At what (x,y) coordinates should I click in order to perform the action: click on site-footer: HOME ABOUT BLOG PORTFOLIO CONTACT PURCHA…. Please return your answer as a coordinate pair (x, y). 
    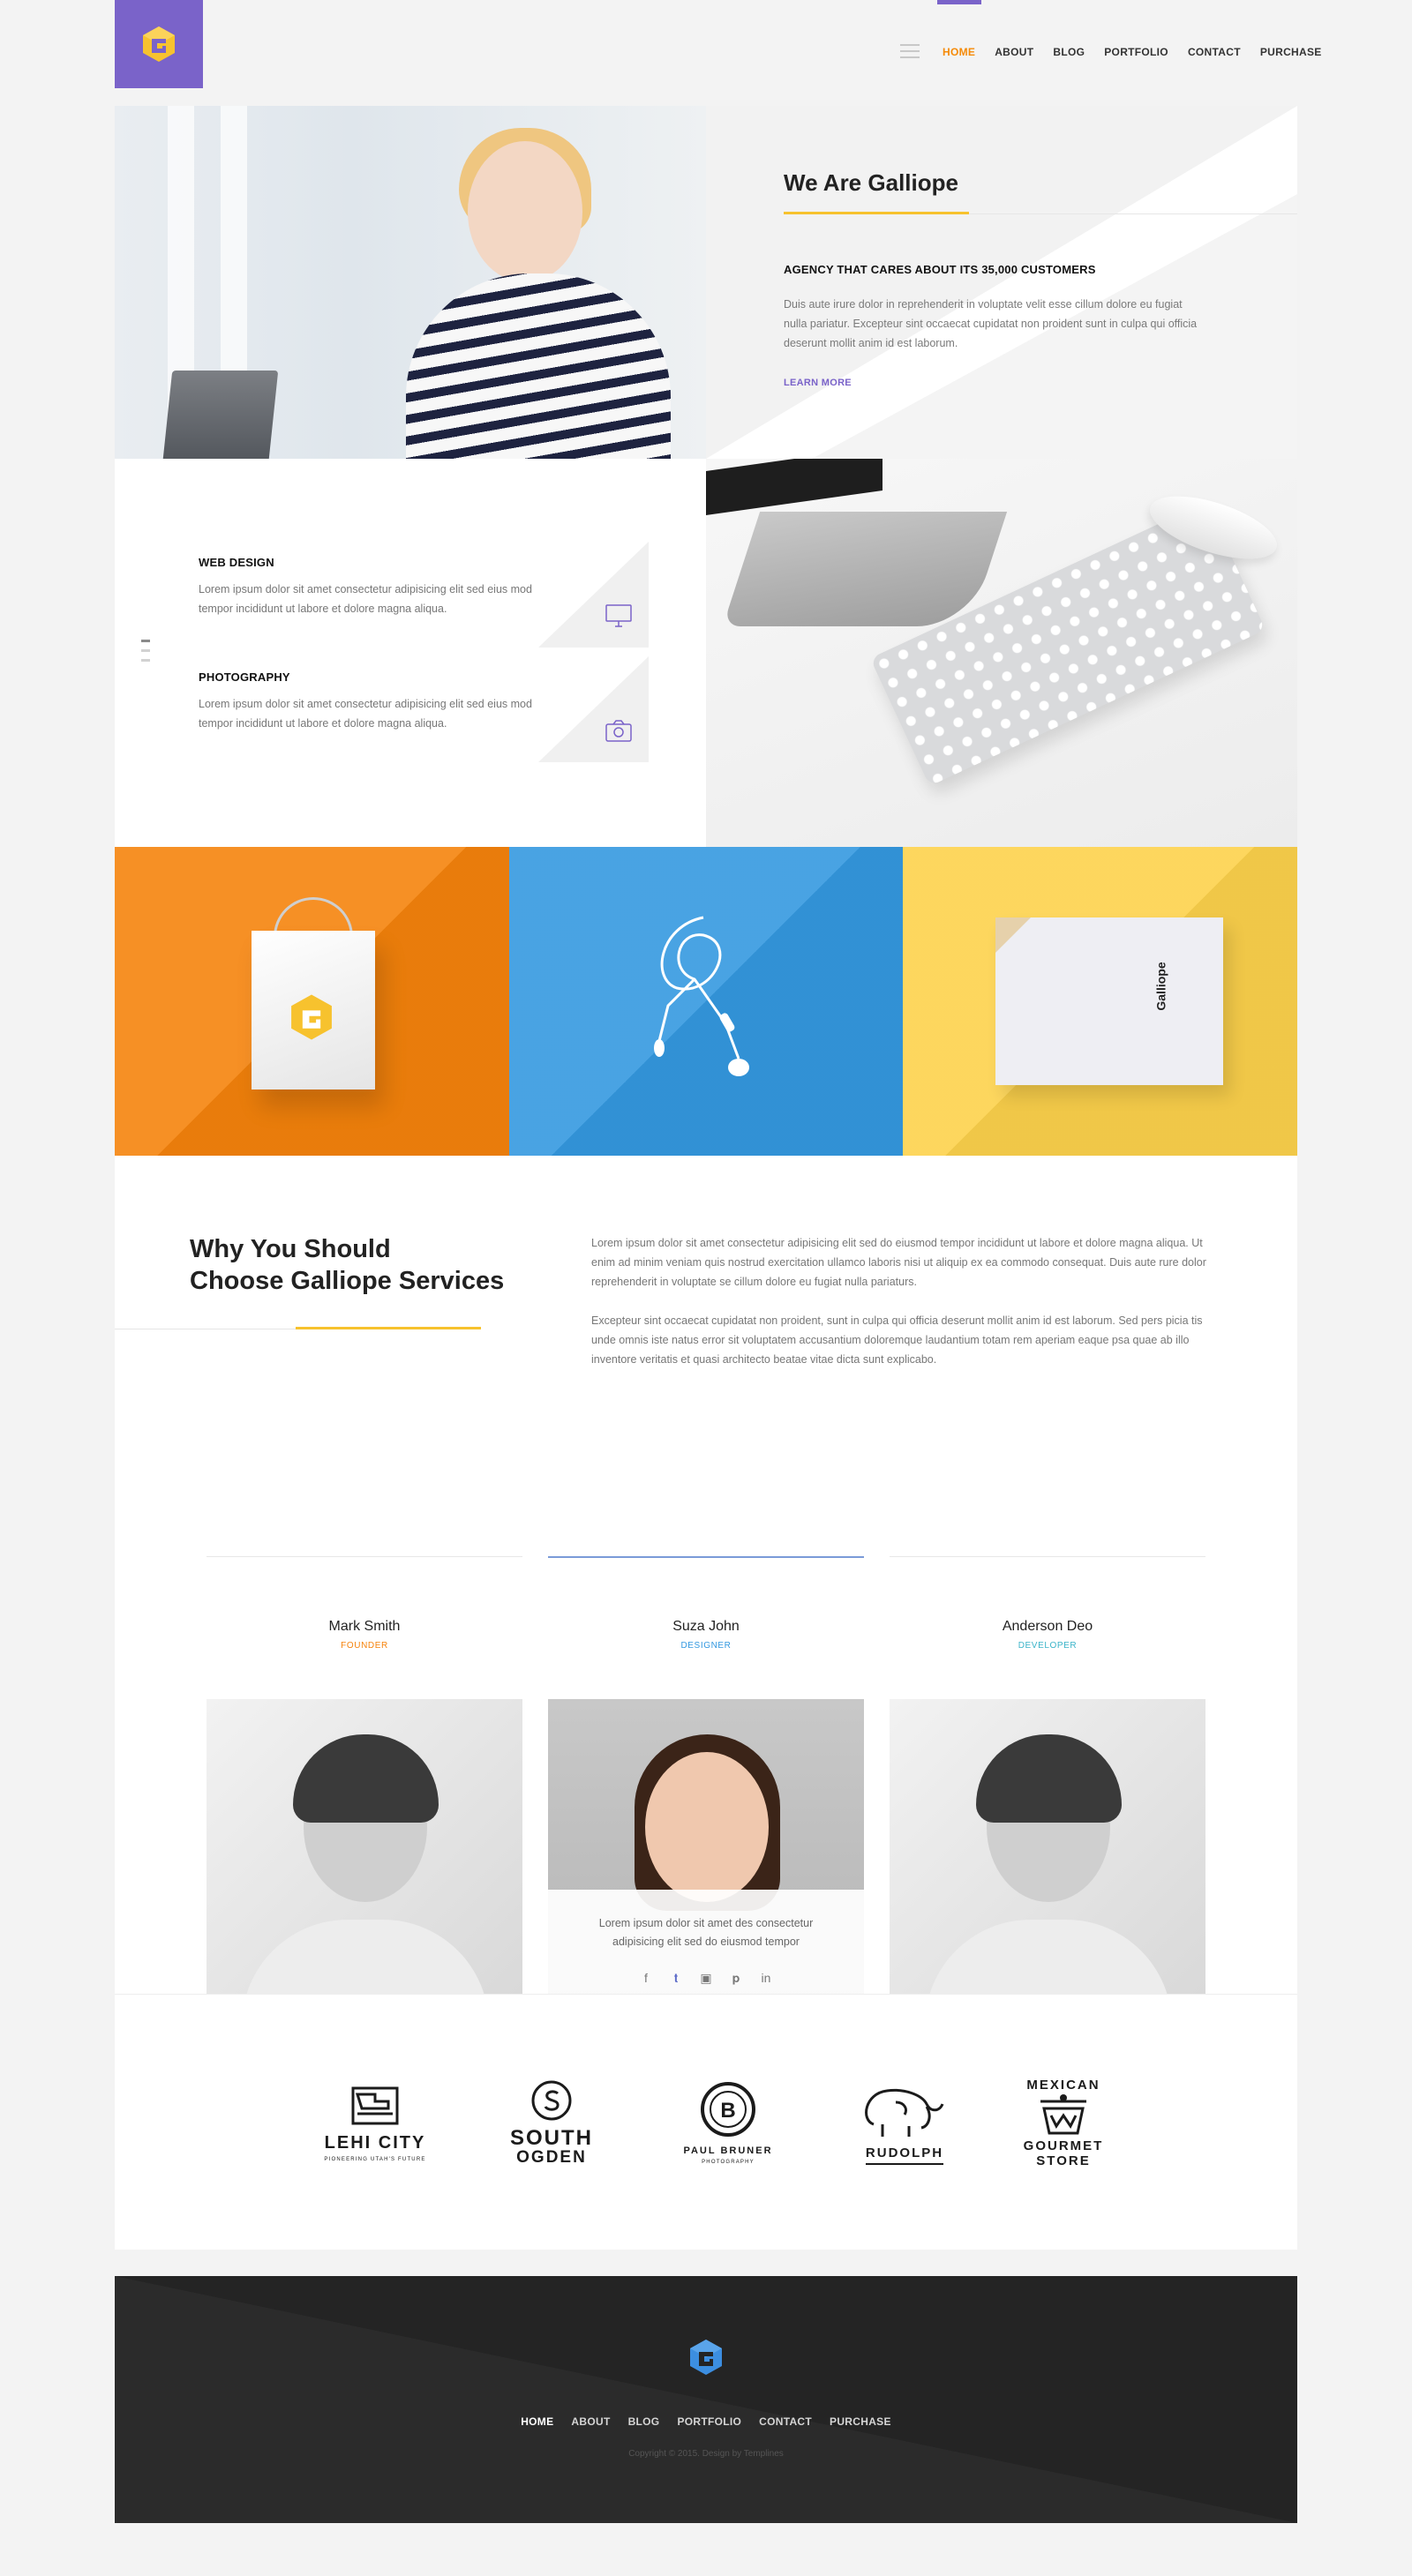
    Looking at the image, I should click on (706, 2400).